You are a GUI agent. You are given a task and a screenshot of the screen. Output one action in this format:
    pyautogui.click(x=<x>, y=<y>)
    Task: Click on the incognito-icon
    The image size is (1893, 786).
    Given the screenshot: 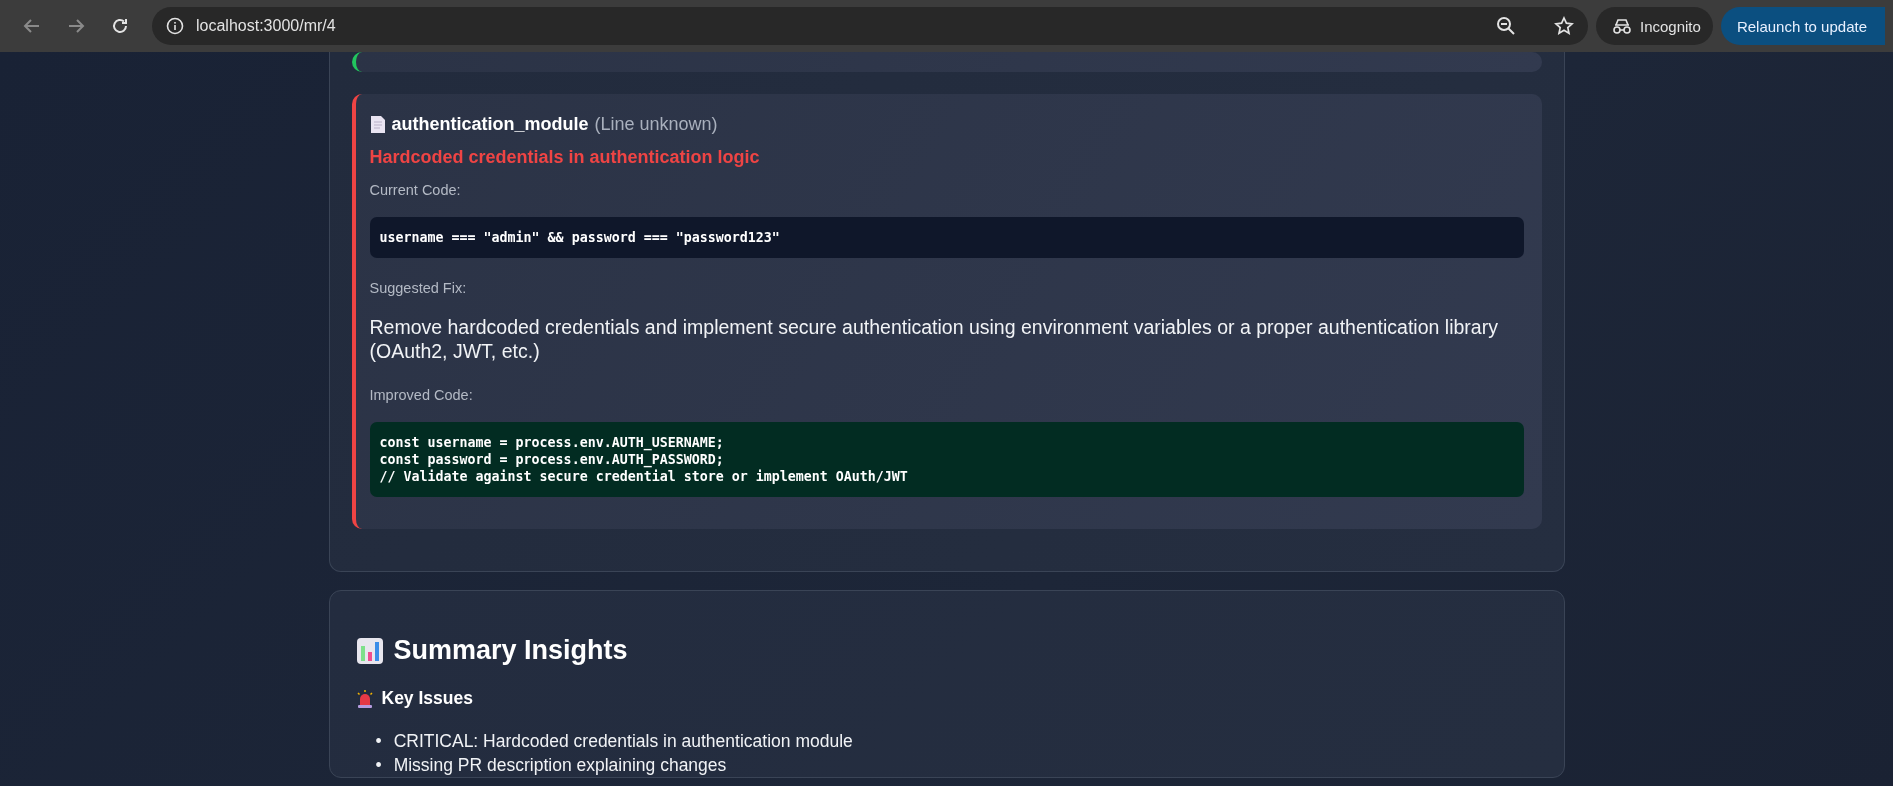 What is the action you would take?
    pyautogui.click(x=1622, y=26)
    